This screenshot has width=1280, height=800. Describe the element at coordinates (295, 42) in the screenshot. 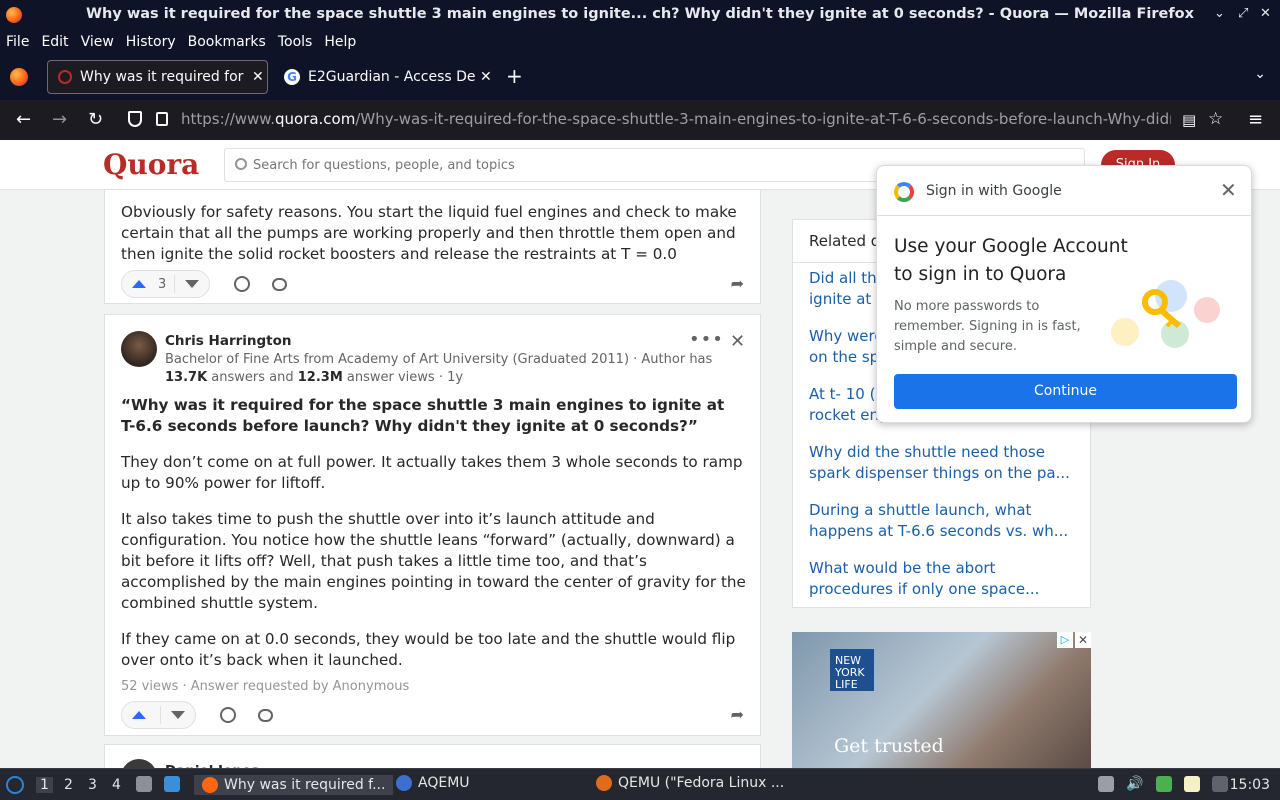

I see `menu-tools: Tools` at that location.